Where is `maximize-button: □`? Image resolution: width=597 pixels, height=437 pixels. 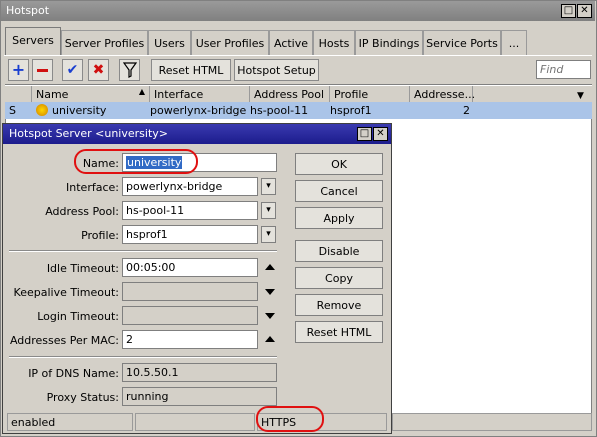
maximize-button: □ is located at coordinates (568, 11).